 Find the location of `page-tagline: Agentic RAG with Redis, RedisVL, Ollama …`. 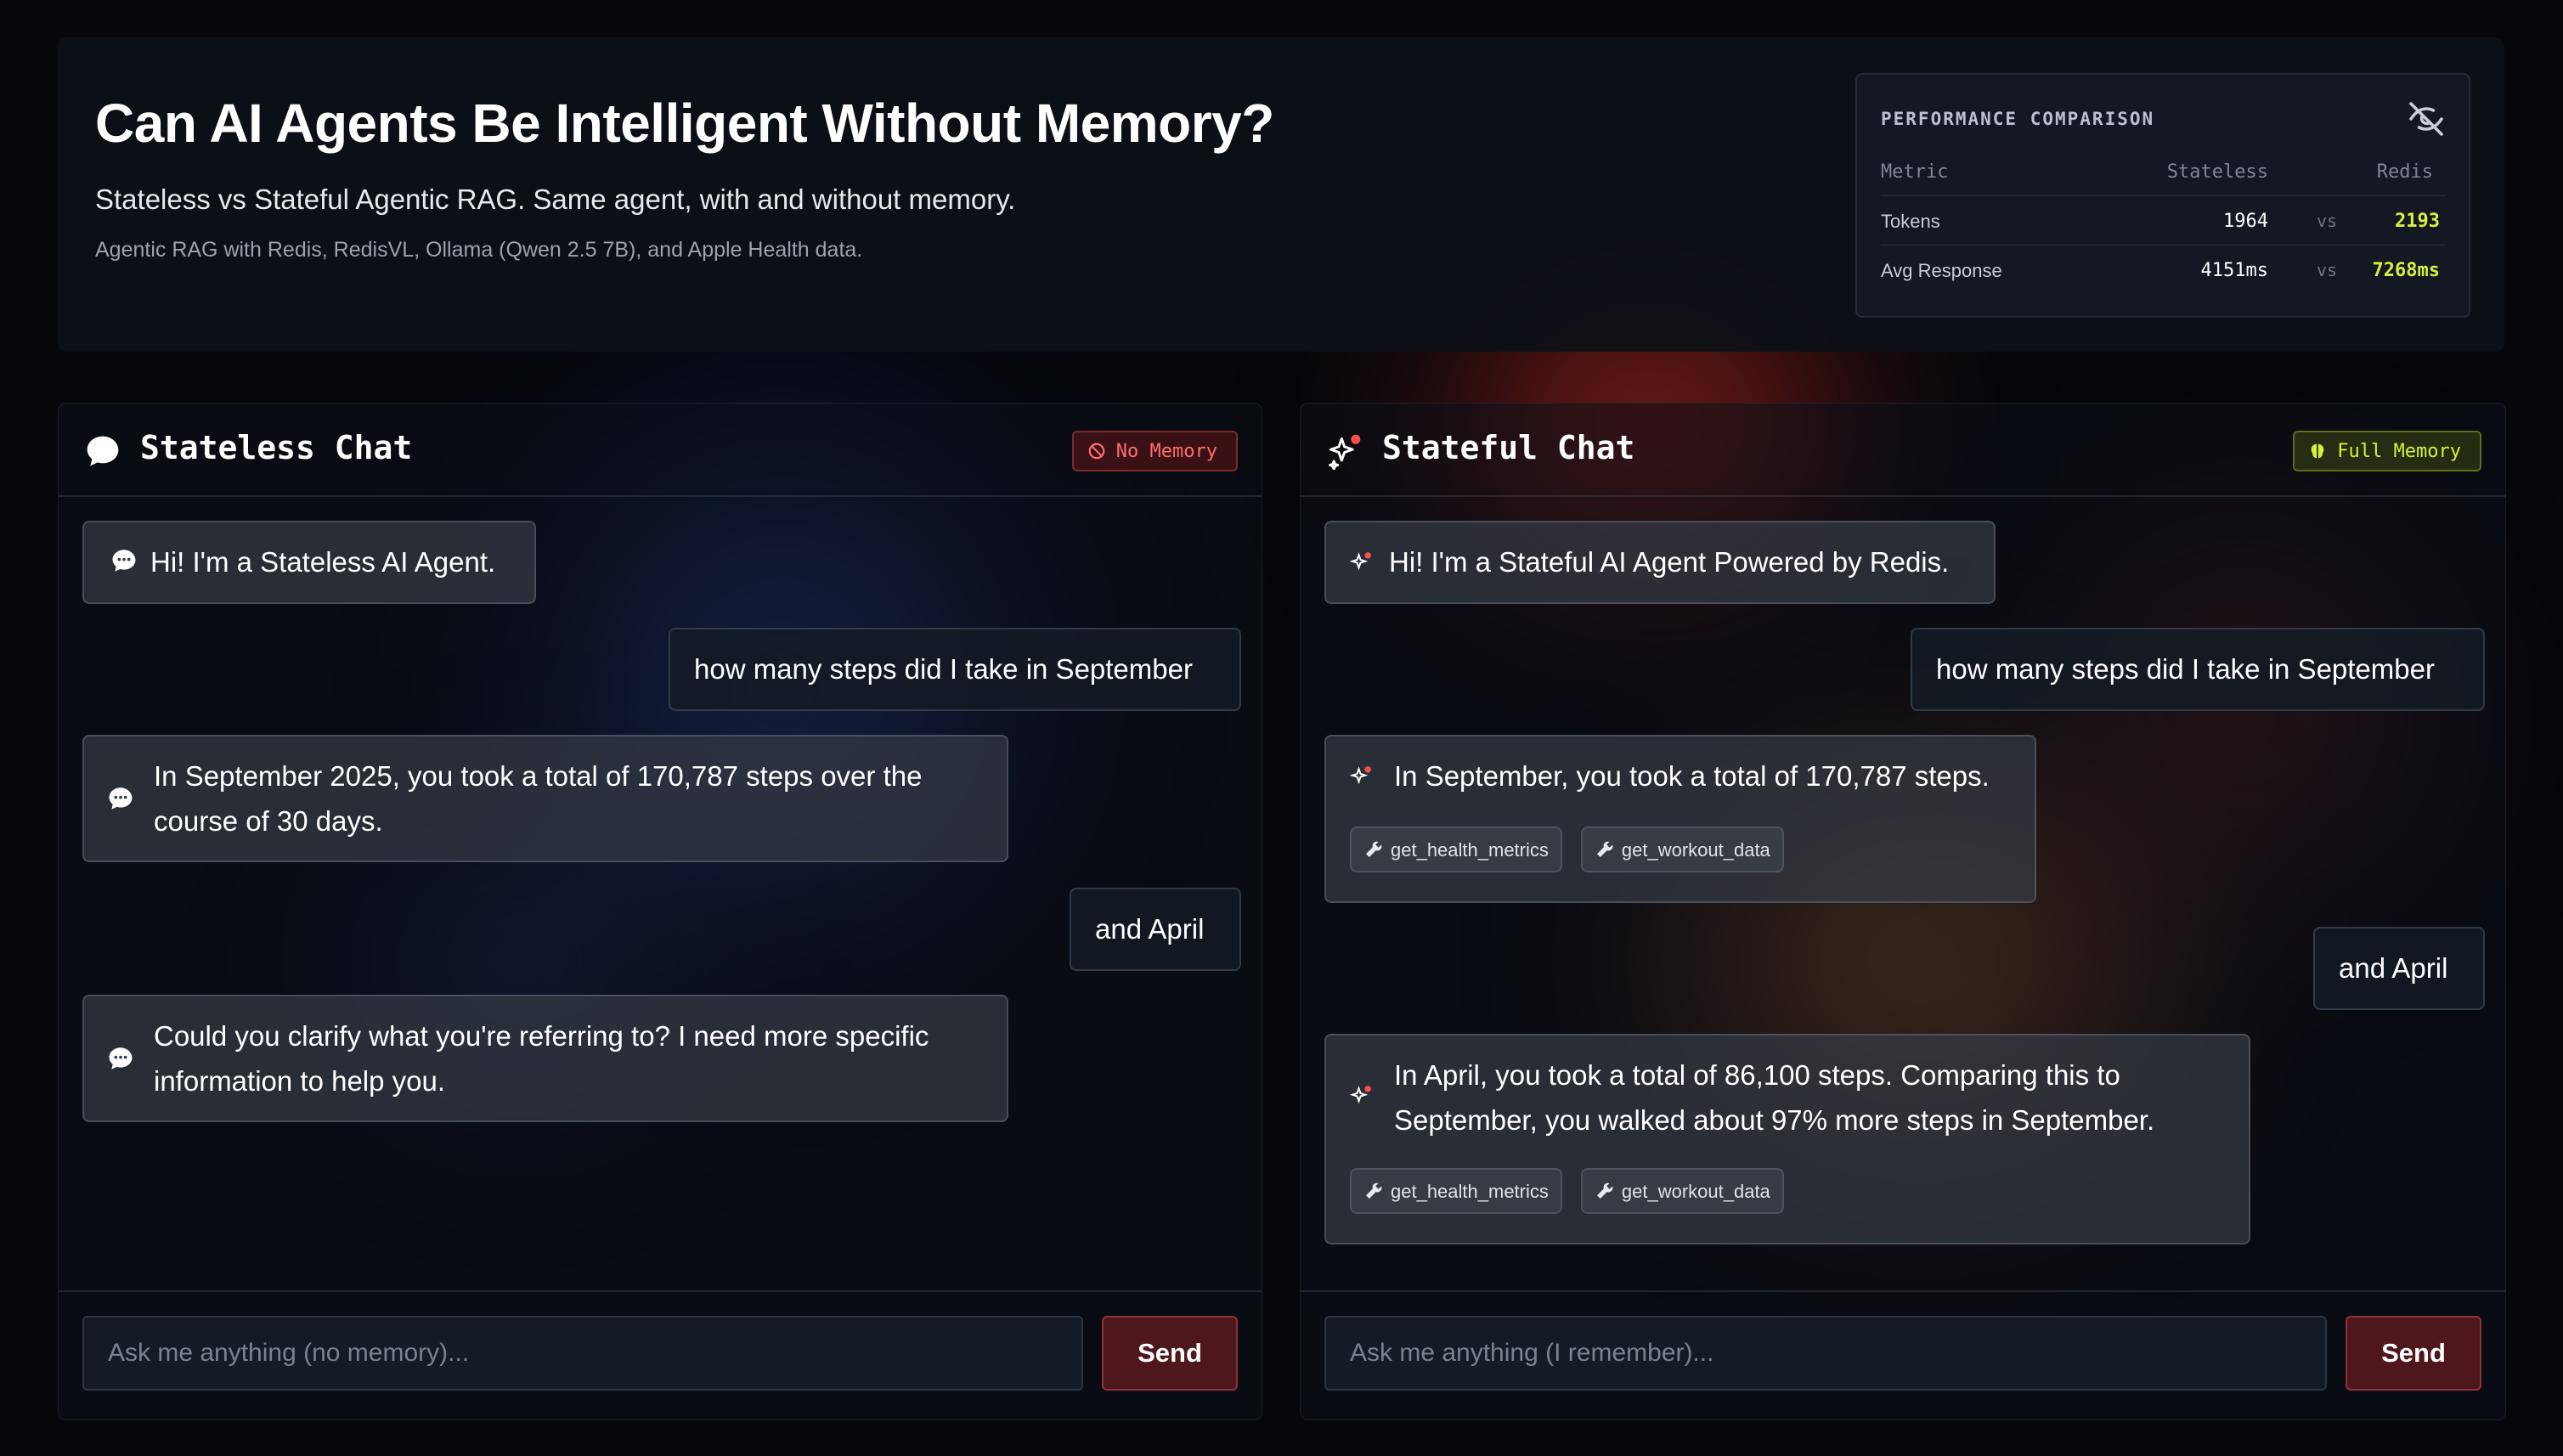

page-tagline: Agentic RAG with Redis, RedisVL, Ollama … is located at coordinates (479, 250).